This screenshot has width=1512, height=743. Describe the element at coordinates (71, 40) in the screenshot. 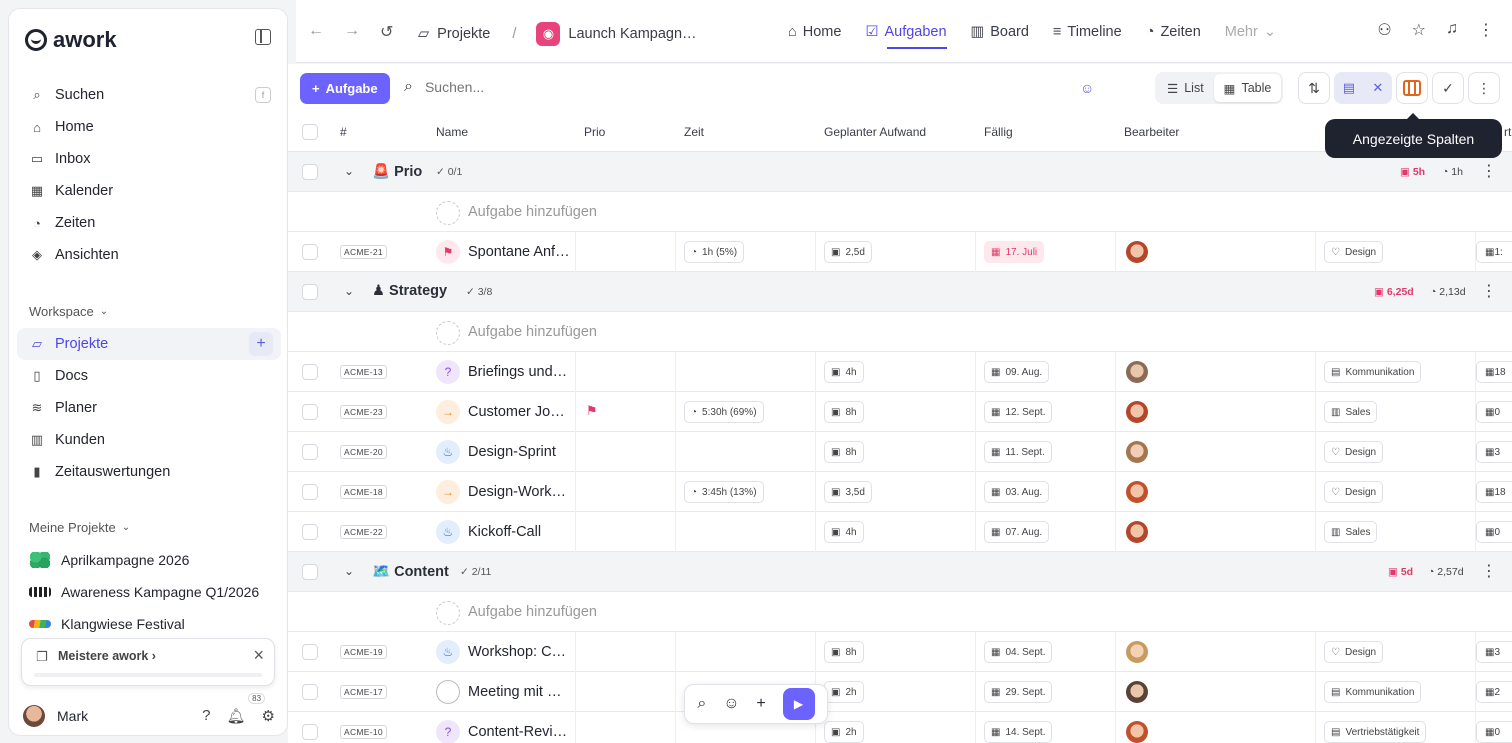

I see `awork-logo: awork` at that location.